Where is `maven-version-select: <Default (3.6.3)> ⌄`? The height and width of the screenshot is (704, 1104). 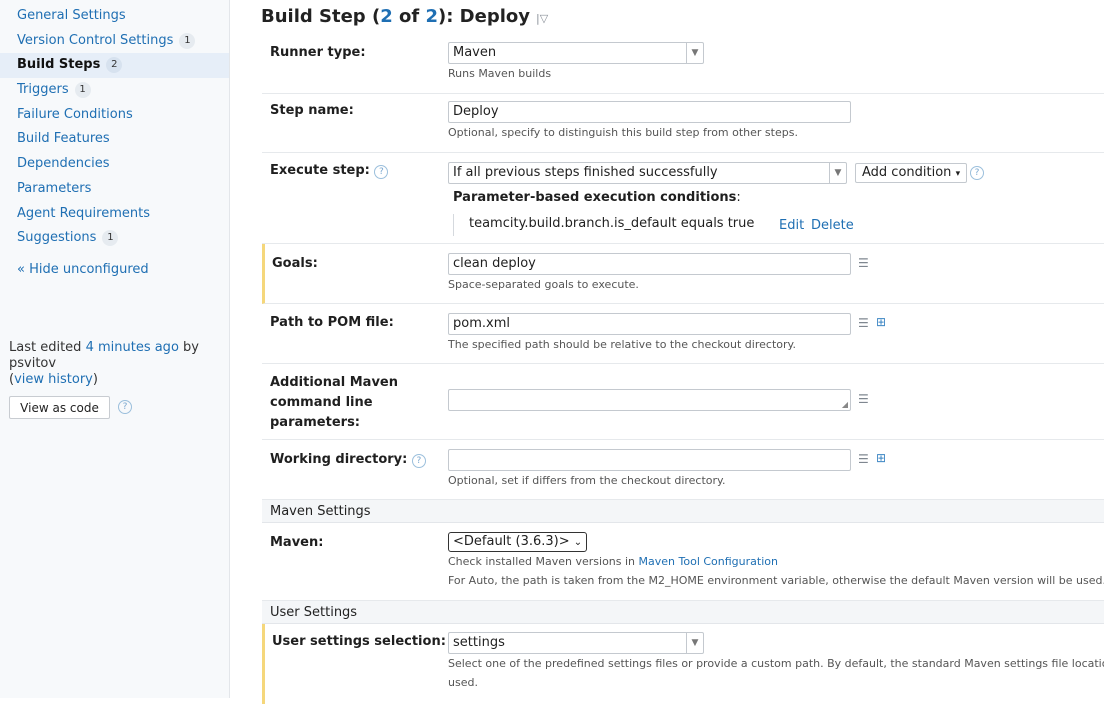 maven-version-select: <Default (3.6.3)> ⌄ is located at coordinates (518, 542).